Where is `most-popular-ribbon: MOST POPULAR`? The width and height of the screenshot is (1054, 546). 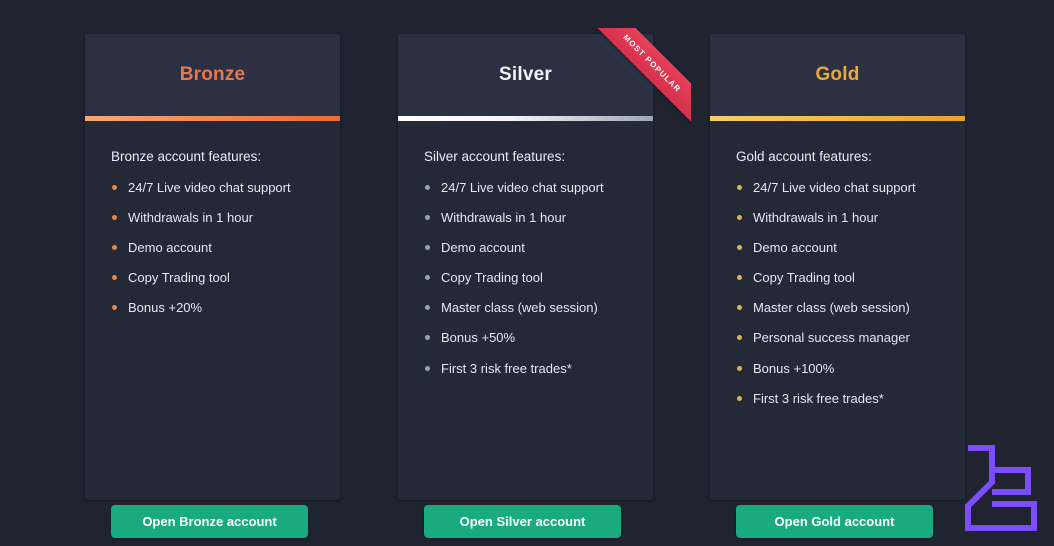 most-popular-ribbon: MOST POPULAR is located at coordinates (643, 76).